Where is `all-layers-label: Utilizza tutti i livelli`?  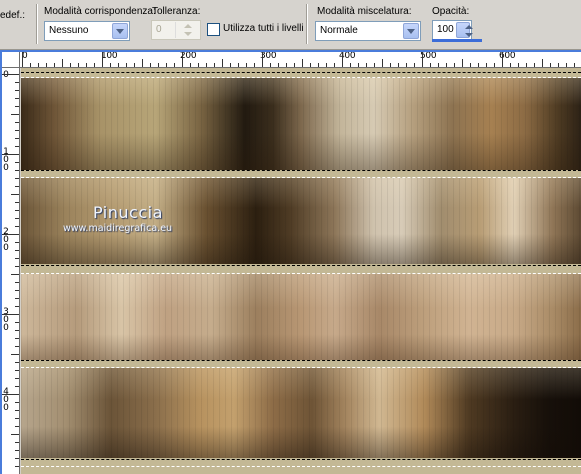
all-layers-label: Utilizza tutti i livelli is located at coordinates (263, 28).